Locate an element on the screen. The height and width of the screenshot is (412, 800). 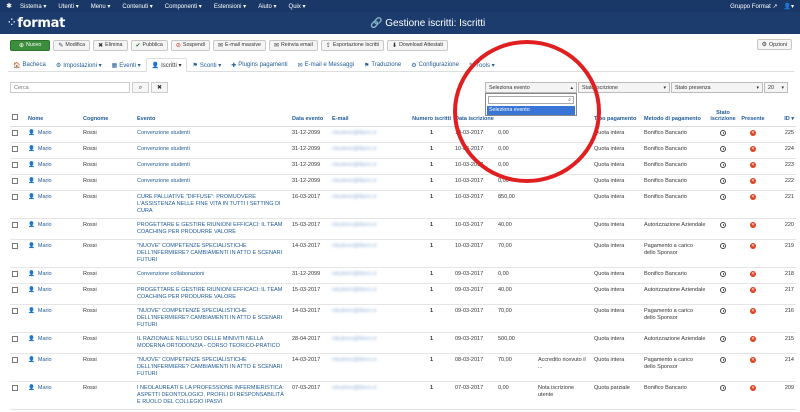
menu-item: Sistema ▾ is located at coordinates (33, 6).